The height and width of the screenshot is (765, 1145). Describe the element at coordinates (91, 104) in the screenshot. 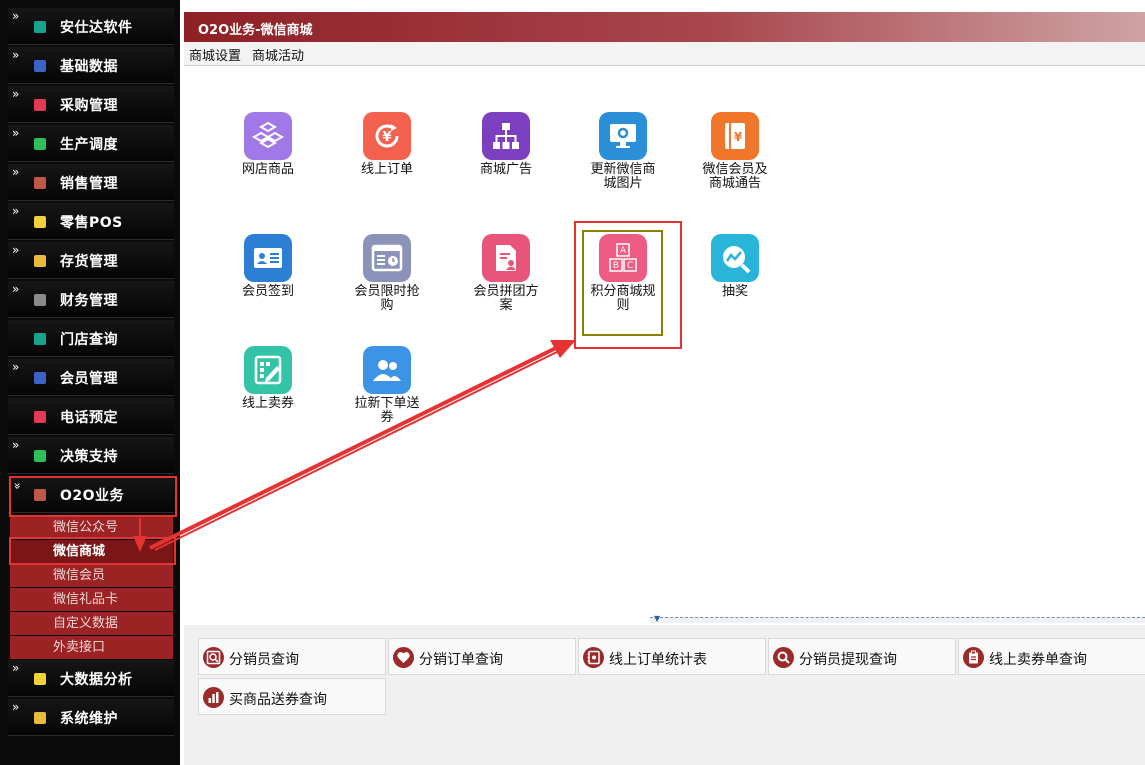

I see `sidebar-item-purchasing: » 采购管理` at that location.